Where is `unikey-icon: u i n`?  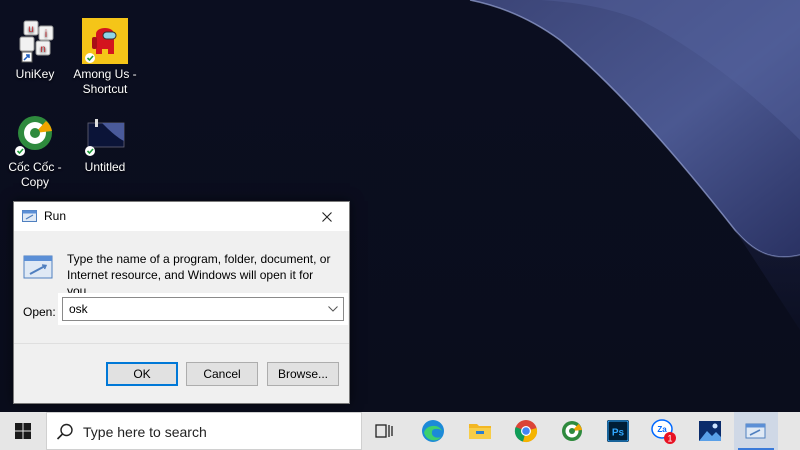
unikey-icon: u i n is located at coordinates (35, 41).